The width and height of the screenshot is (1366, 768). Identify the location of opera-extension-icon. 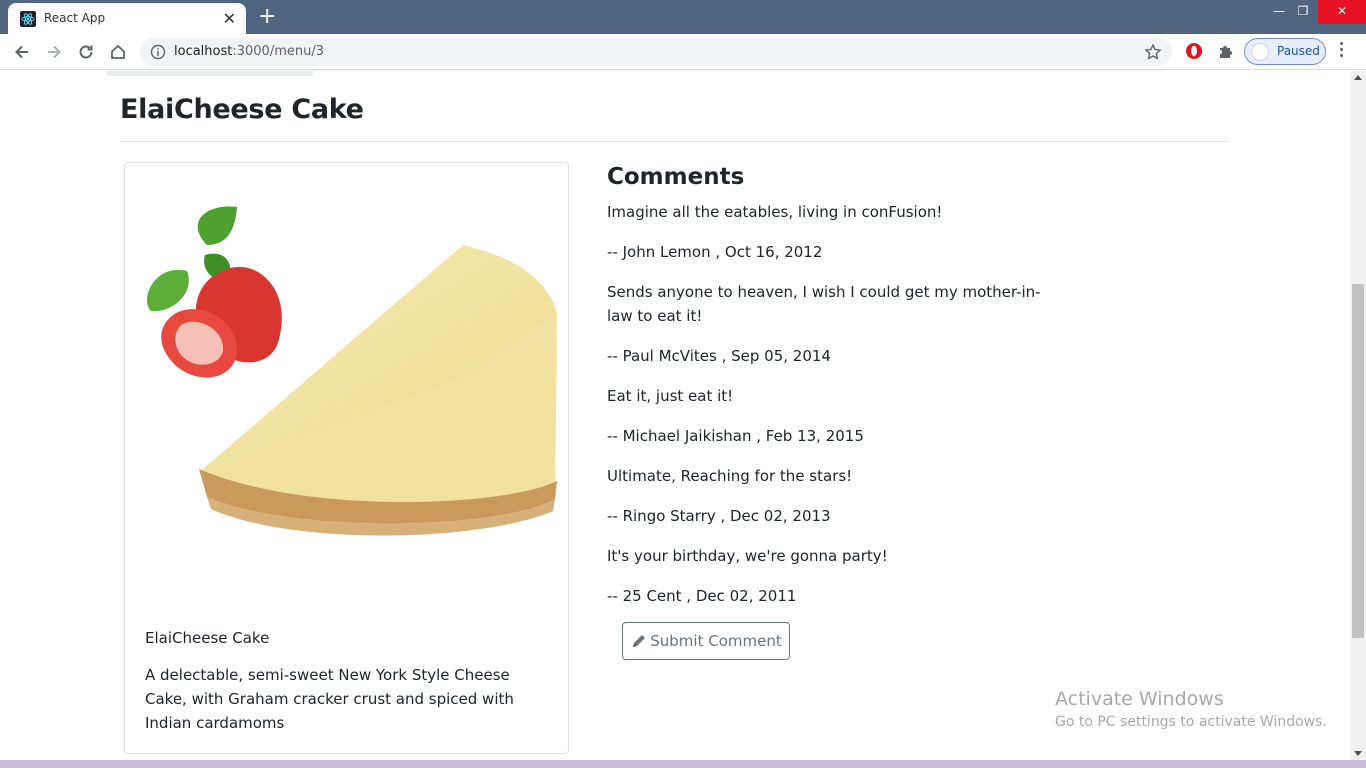
(1194, 51).